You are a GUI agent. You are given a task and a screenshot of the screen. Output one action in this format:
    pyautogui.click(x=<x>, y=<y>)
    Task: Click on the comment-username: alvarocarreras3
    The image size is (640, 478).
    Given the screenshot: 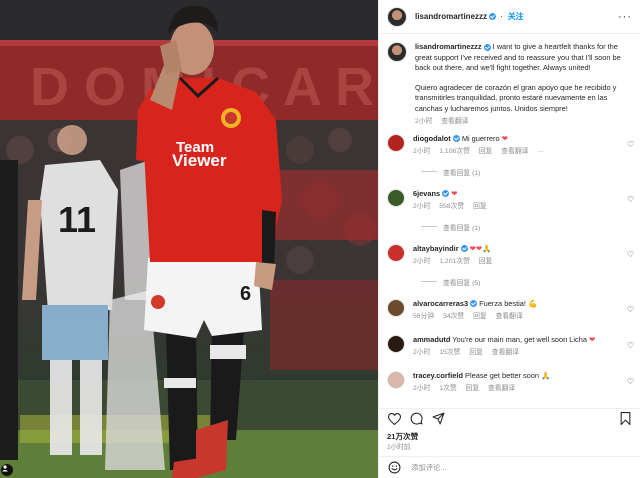 What is the action you would take?
    pyautogui.click(x=440, y=303)
    